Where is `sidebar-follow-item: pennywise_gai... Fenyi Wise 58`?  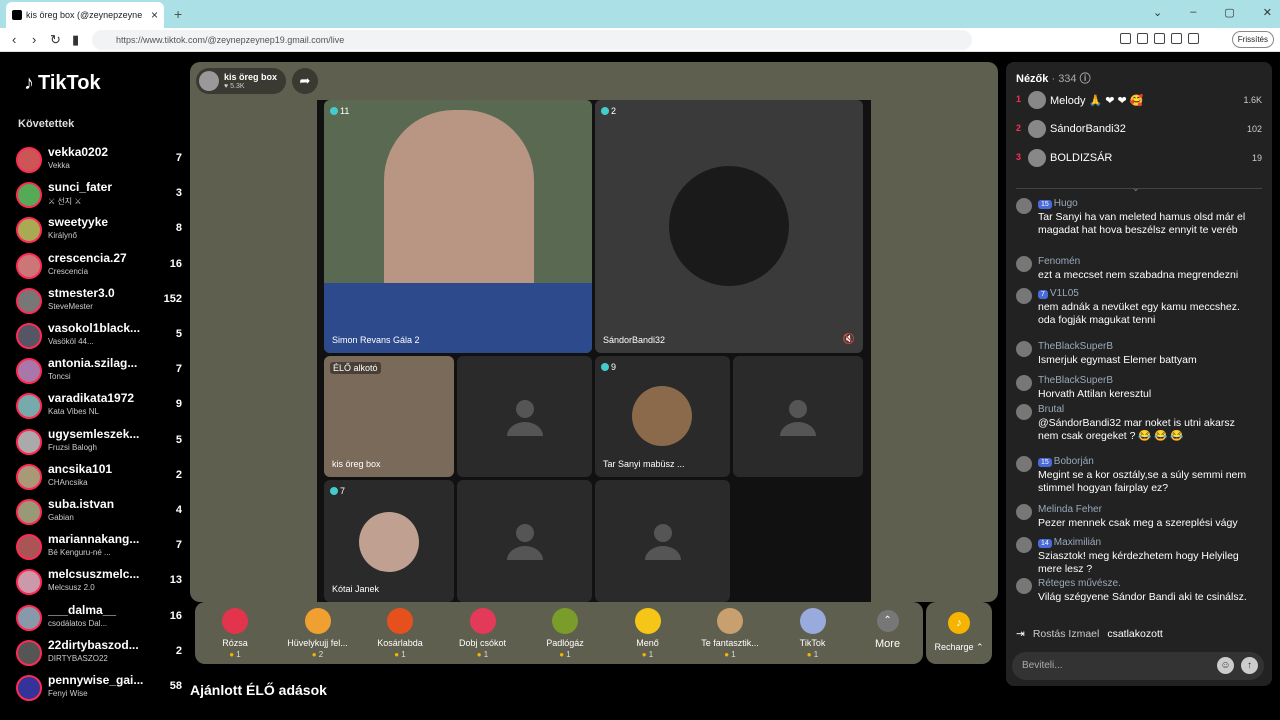
sidebar-follow-item: pennywise_gai... Fenyi Wise 58 is located at coordinates (99, 689).